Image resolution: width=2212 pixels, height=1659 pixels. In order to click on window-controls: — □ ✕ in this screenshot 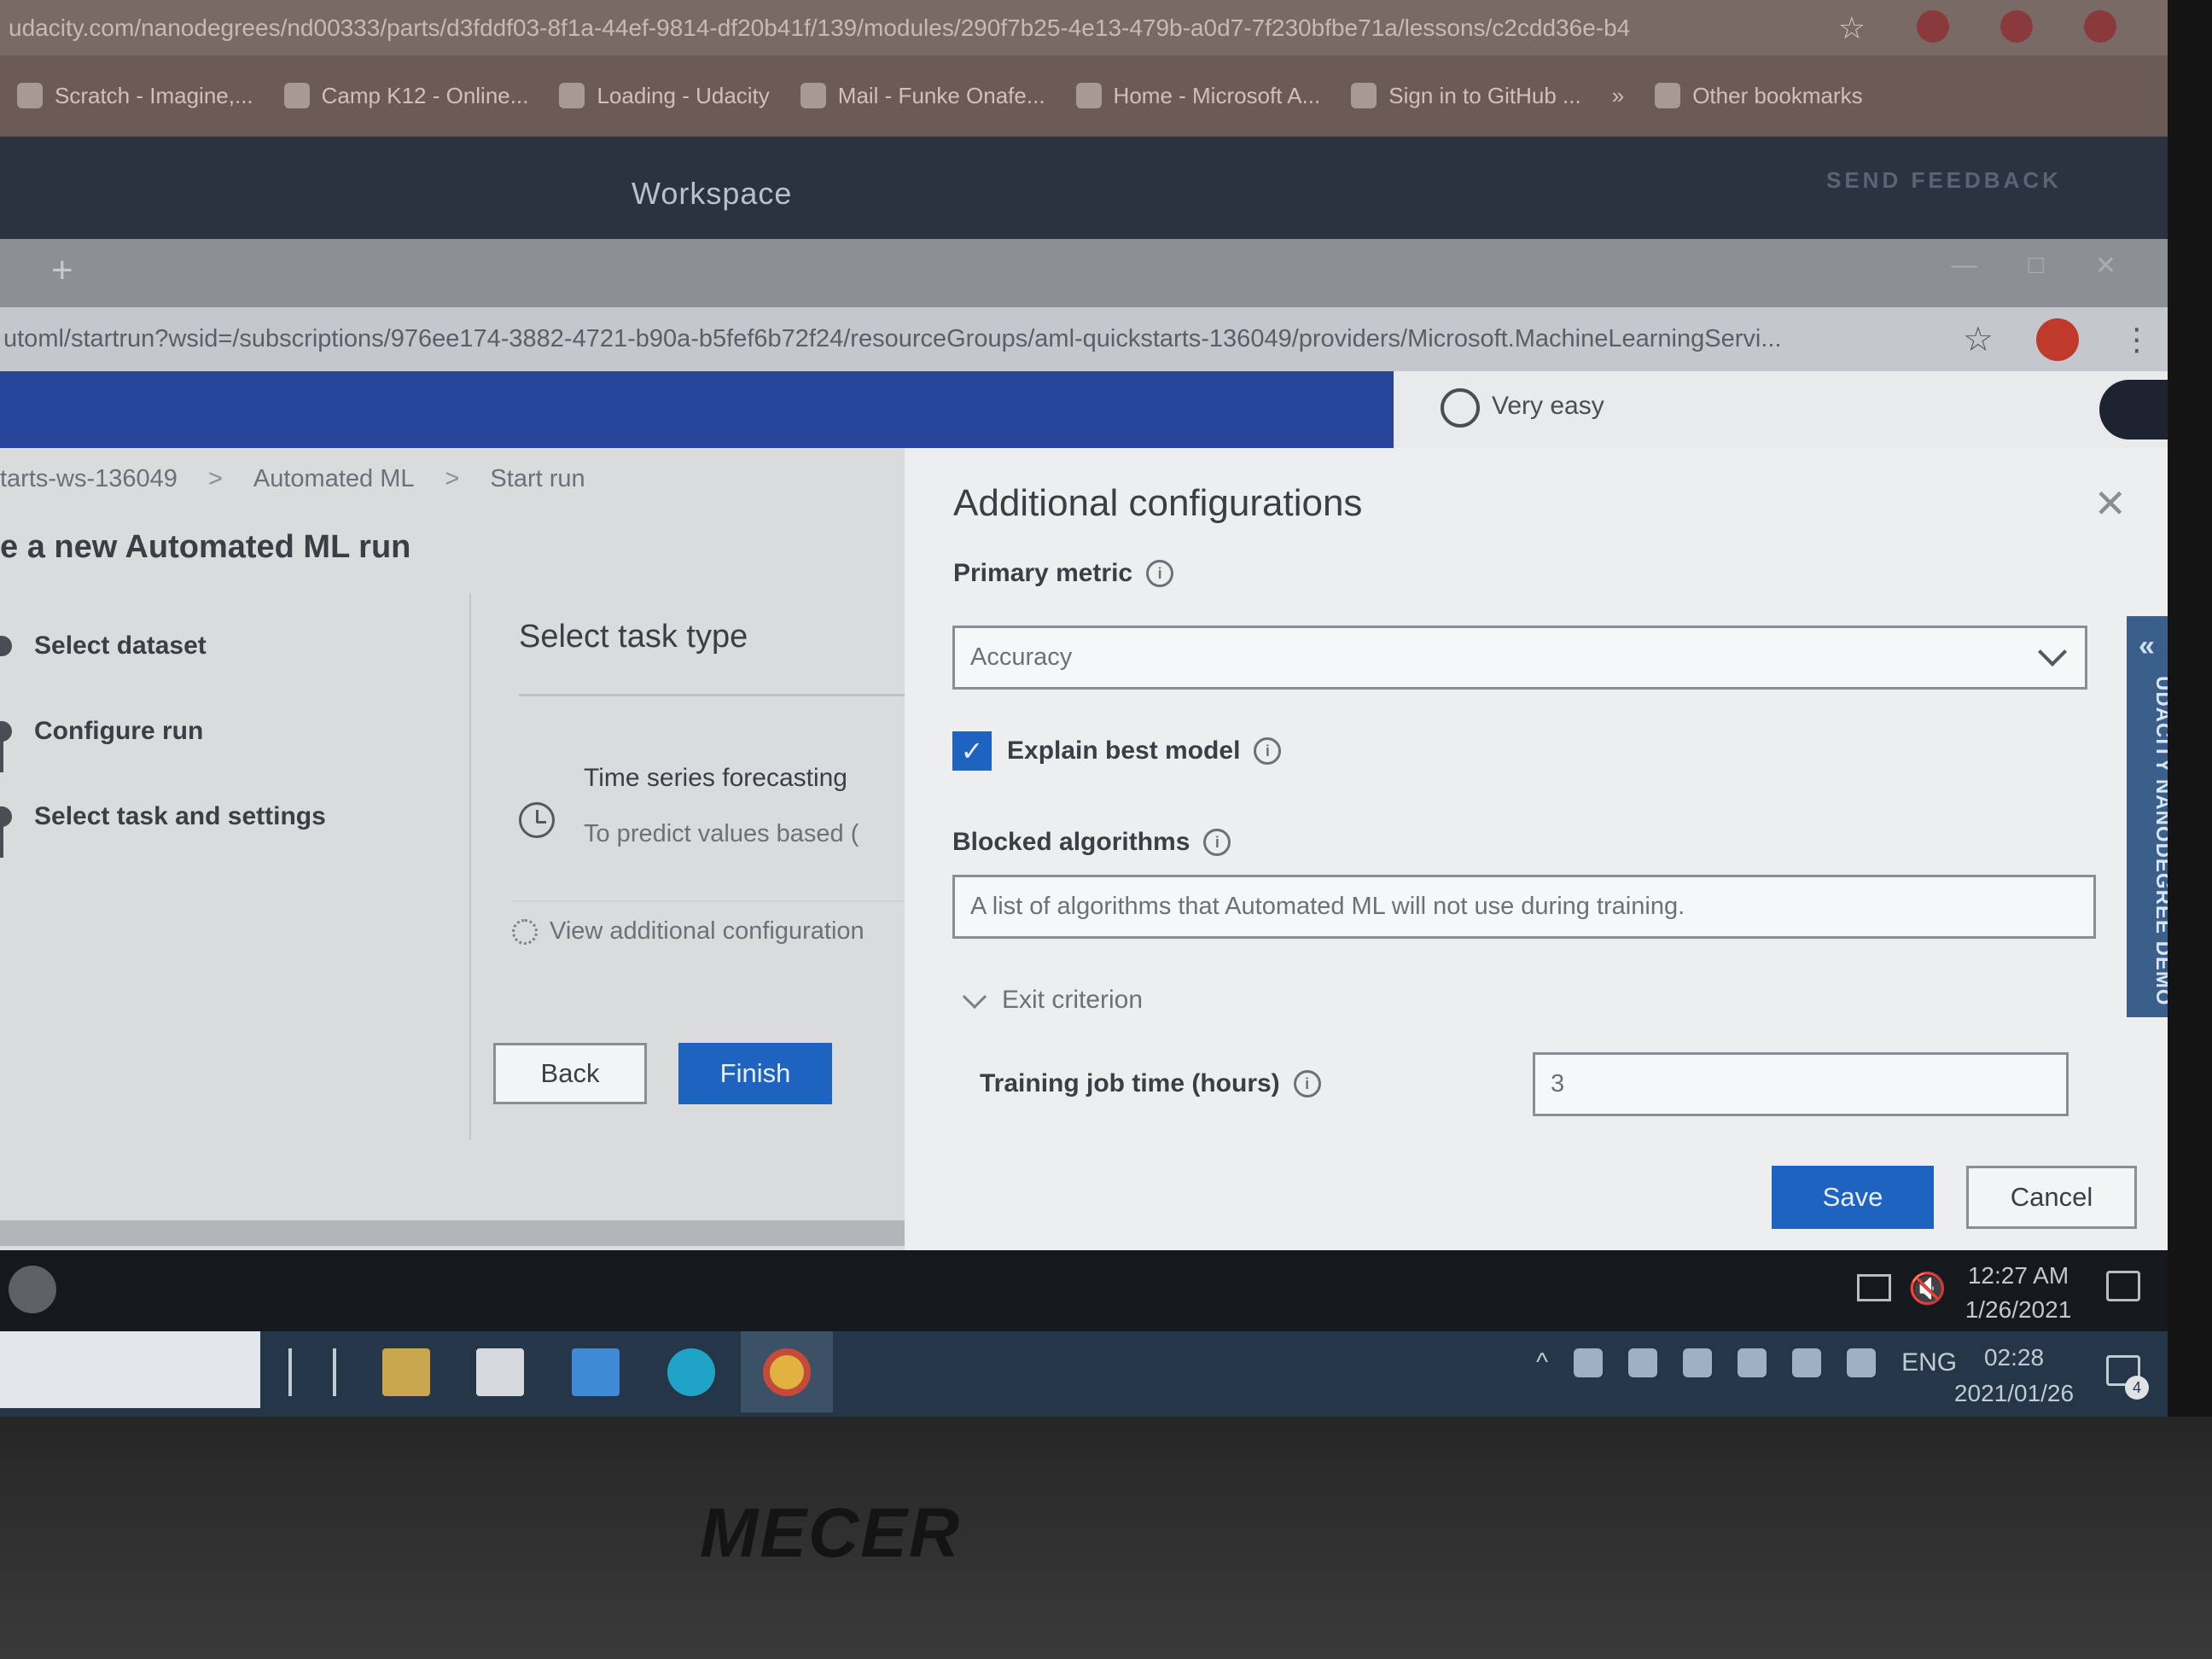, I will do `click(2034, 266)`.